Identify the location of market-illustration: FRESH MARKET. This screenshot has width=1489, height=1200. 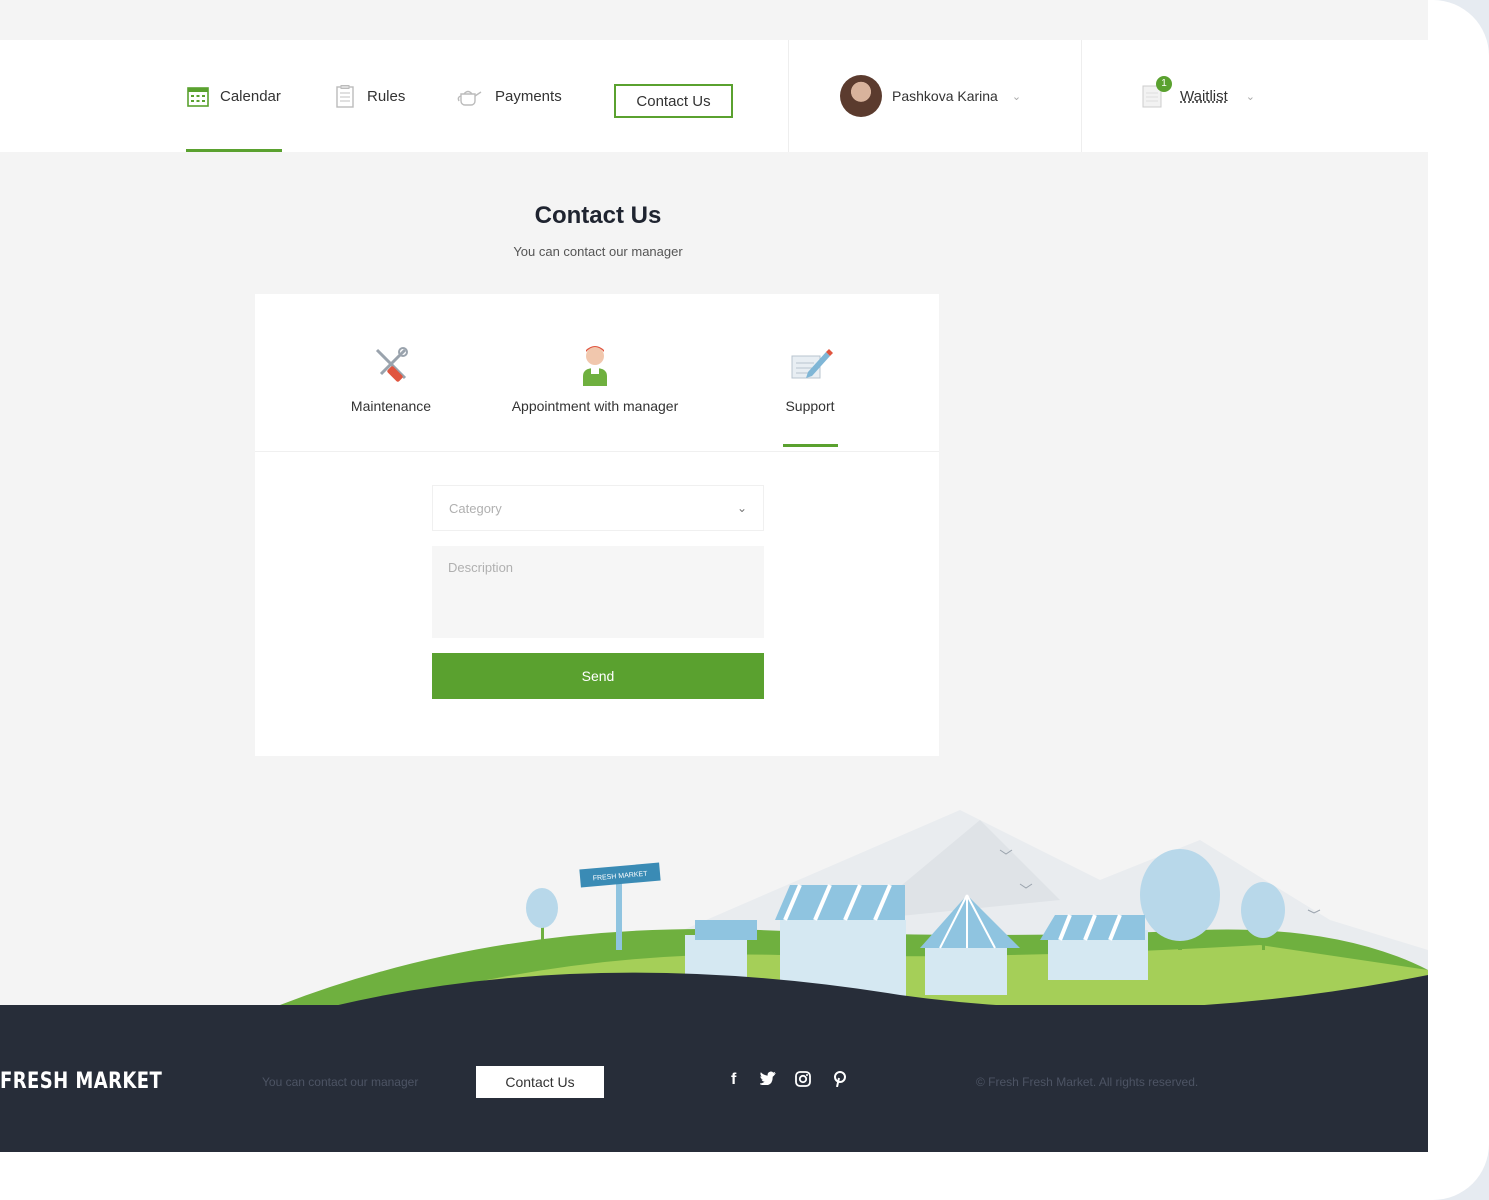
(854, 915).